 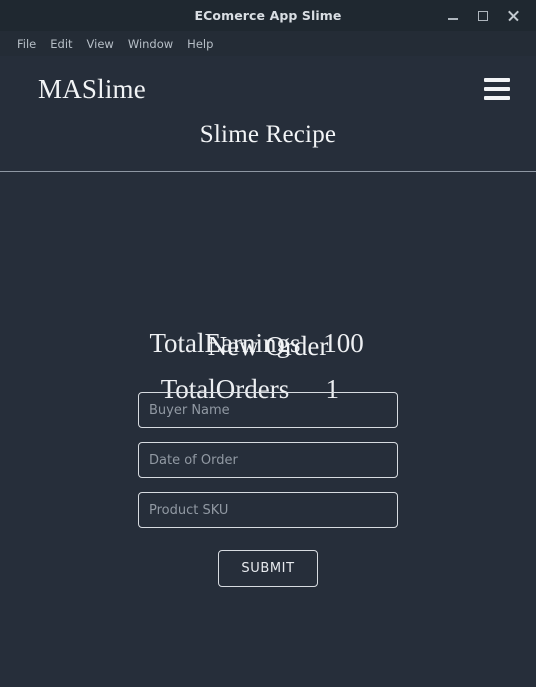 What do you see at coordinates (200, 44) in the screenshot?
I see `menu-item-help: Help` at bounding box center [200, 44].